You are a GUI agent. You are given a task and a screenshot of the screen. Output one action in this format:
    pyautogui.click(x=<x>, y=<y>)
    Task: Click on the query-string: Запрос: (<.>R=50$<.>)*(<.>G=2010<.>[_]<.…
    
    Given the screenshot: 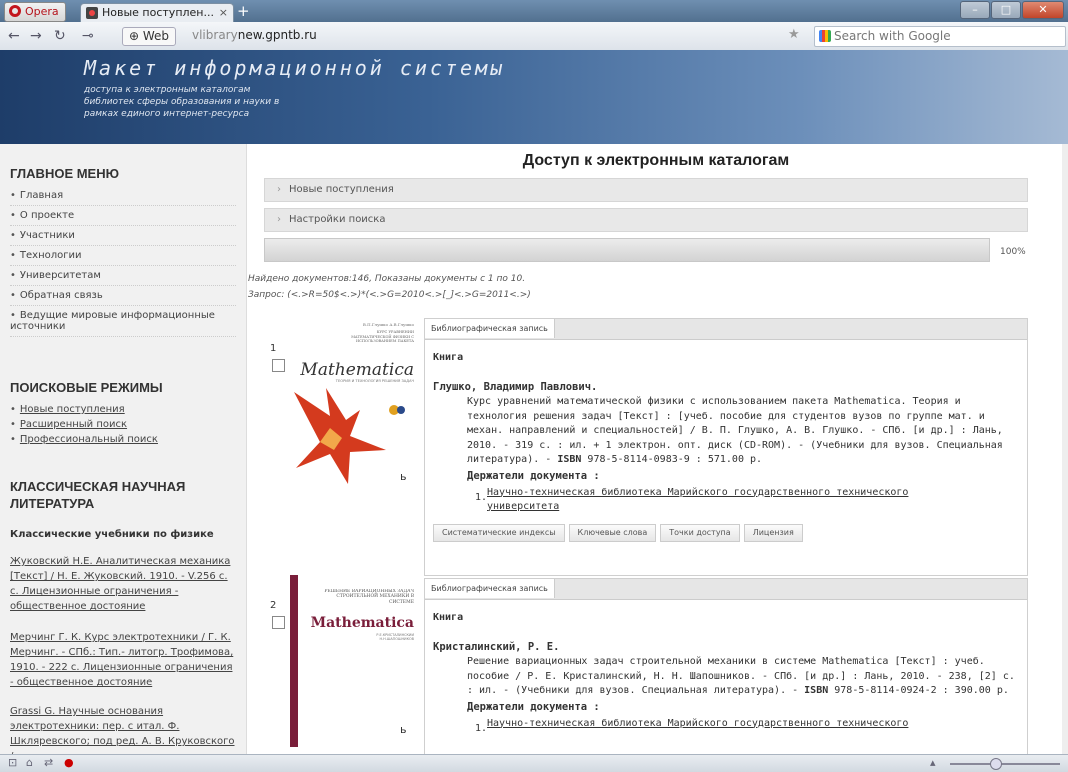 What is the action you would take?
    pyautogui.click(x=389, y=295)
    